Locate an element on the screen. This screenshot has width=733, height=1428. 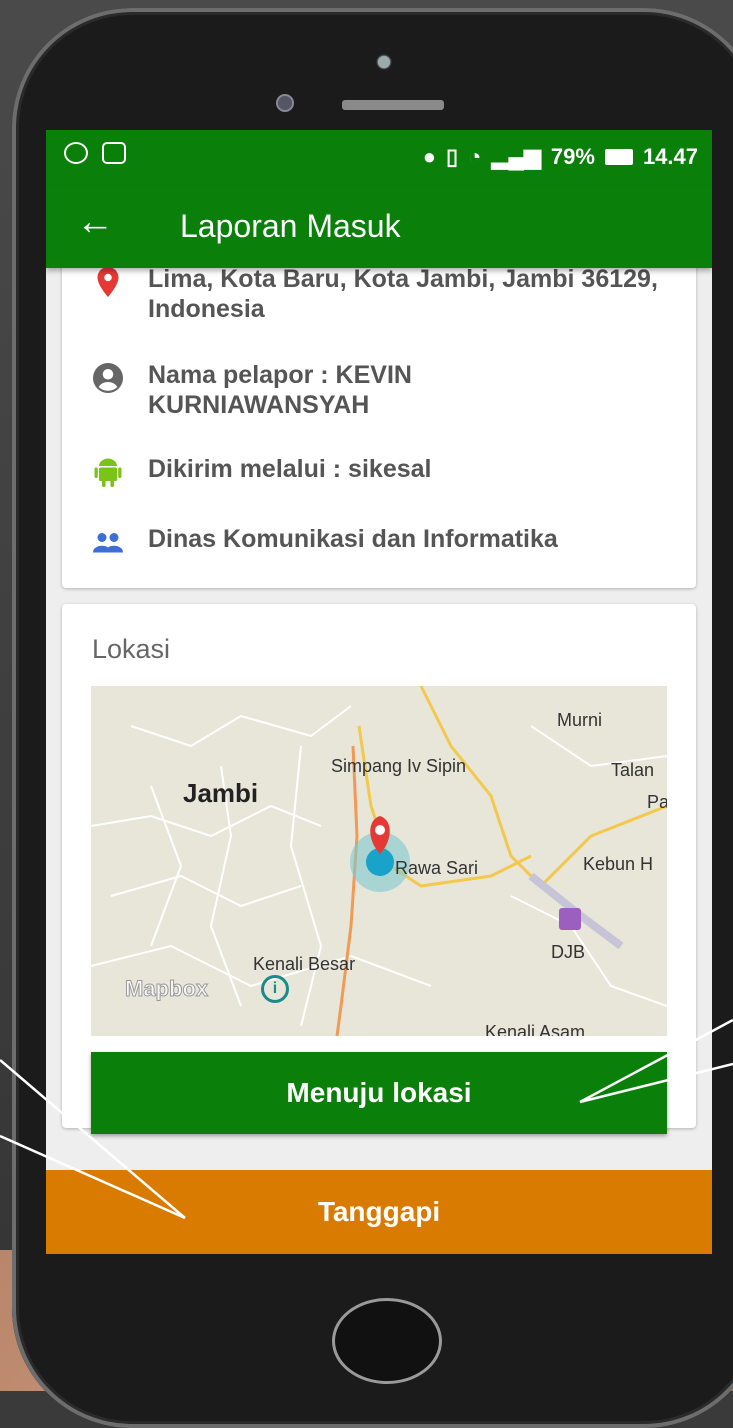
mapbox-logo: Mapbox is located at coordinates (166, 989).